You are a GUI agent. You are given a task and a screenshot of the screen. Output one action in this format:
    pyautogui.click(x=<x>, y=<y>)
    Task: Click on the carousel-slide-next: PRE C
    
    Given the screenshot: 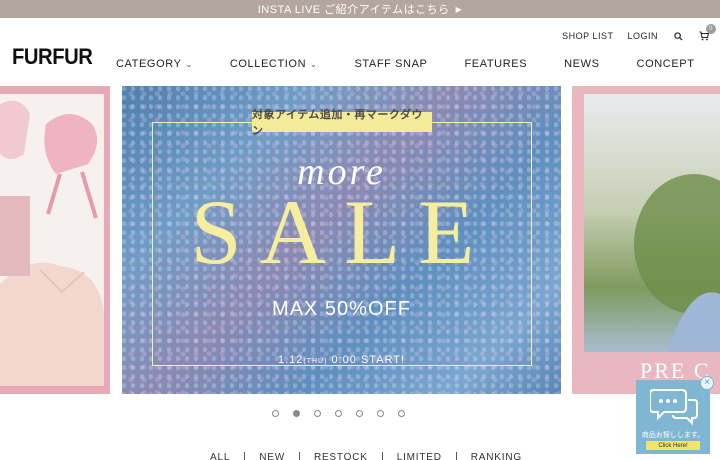 What is the action you would take?
    pyautogui.click(x=646, y=240)
    